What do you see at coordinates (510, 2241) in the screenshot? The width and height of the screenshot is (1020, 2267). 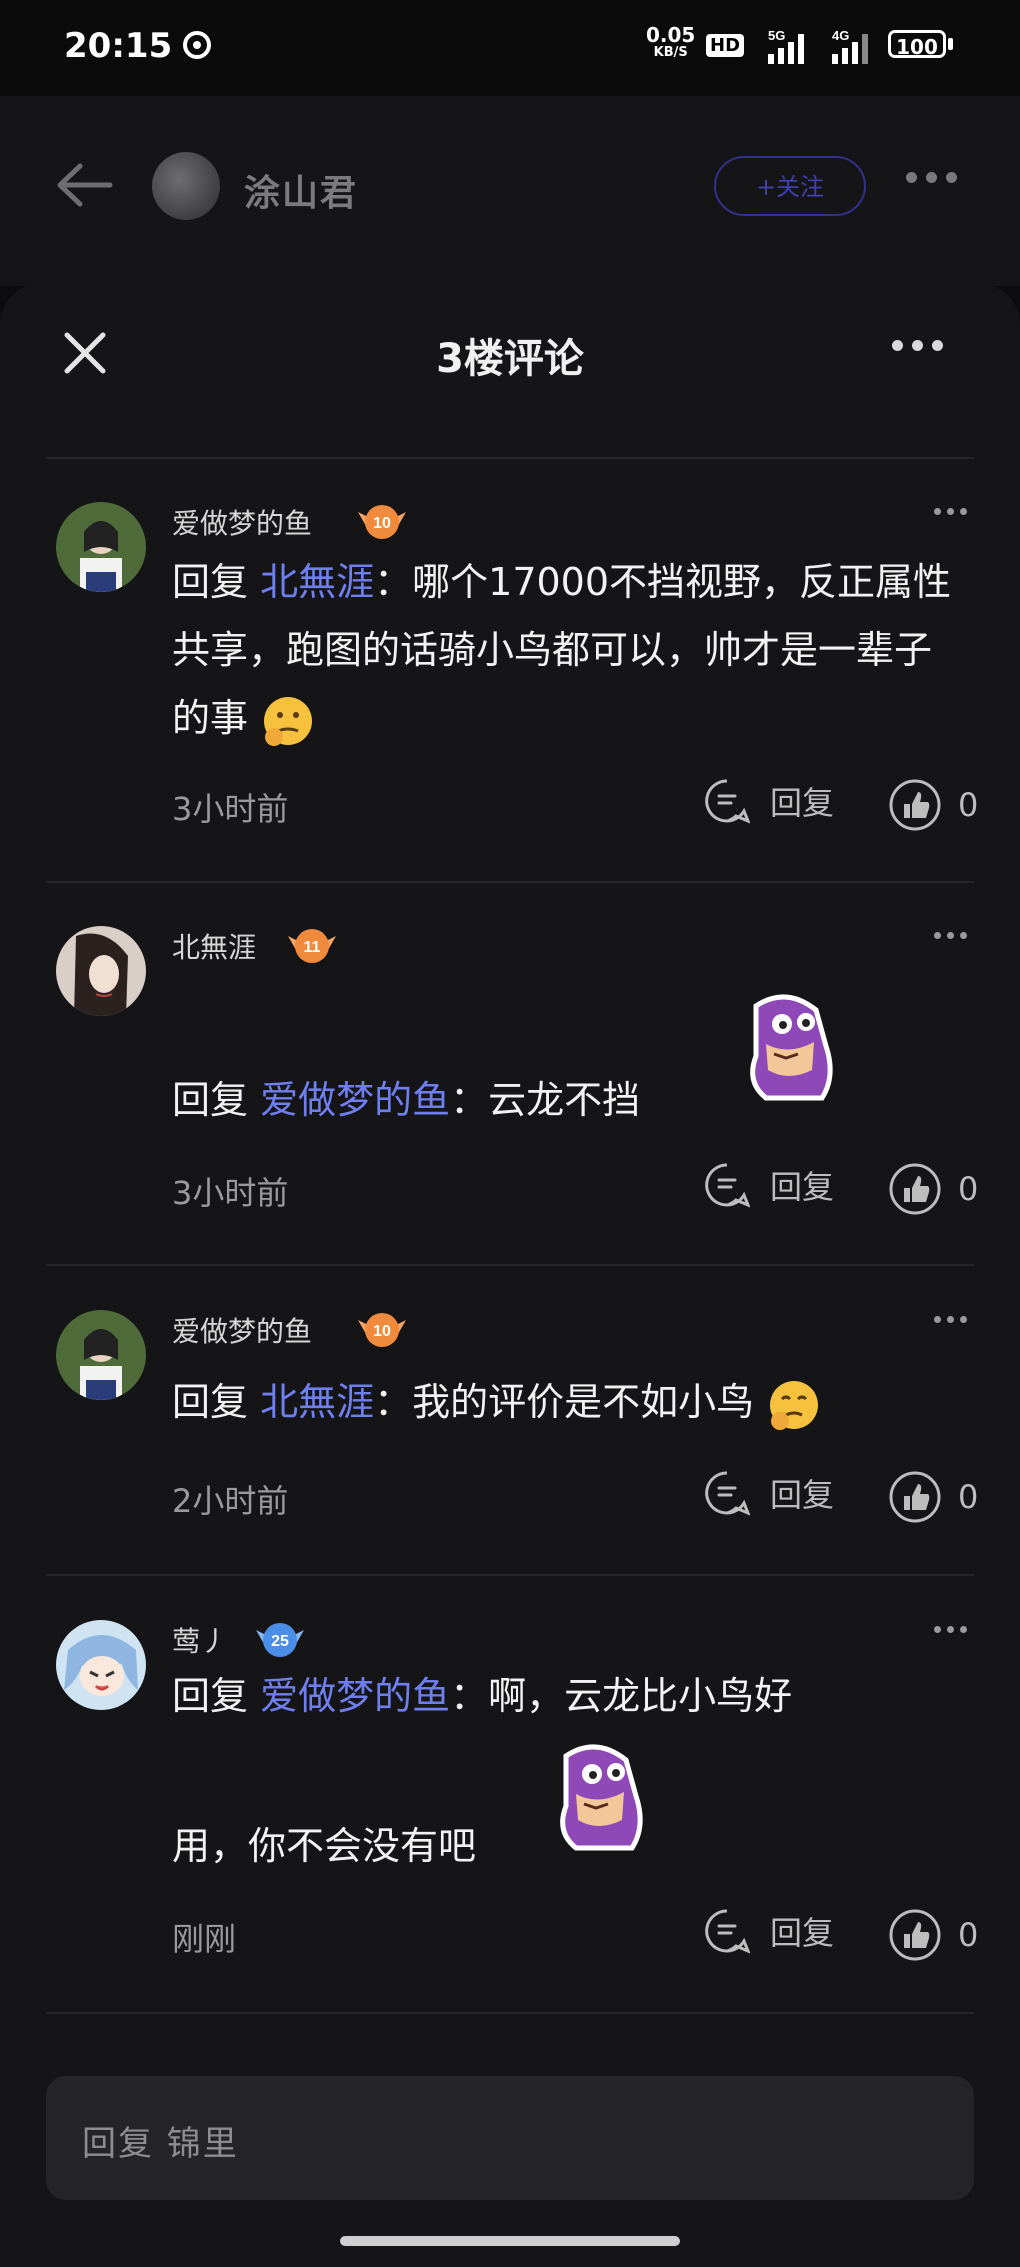 I see `home-indicator` at bounding box center [510, 2241].